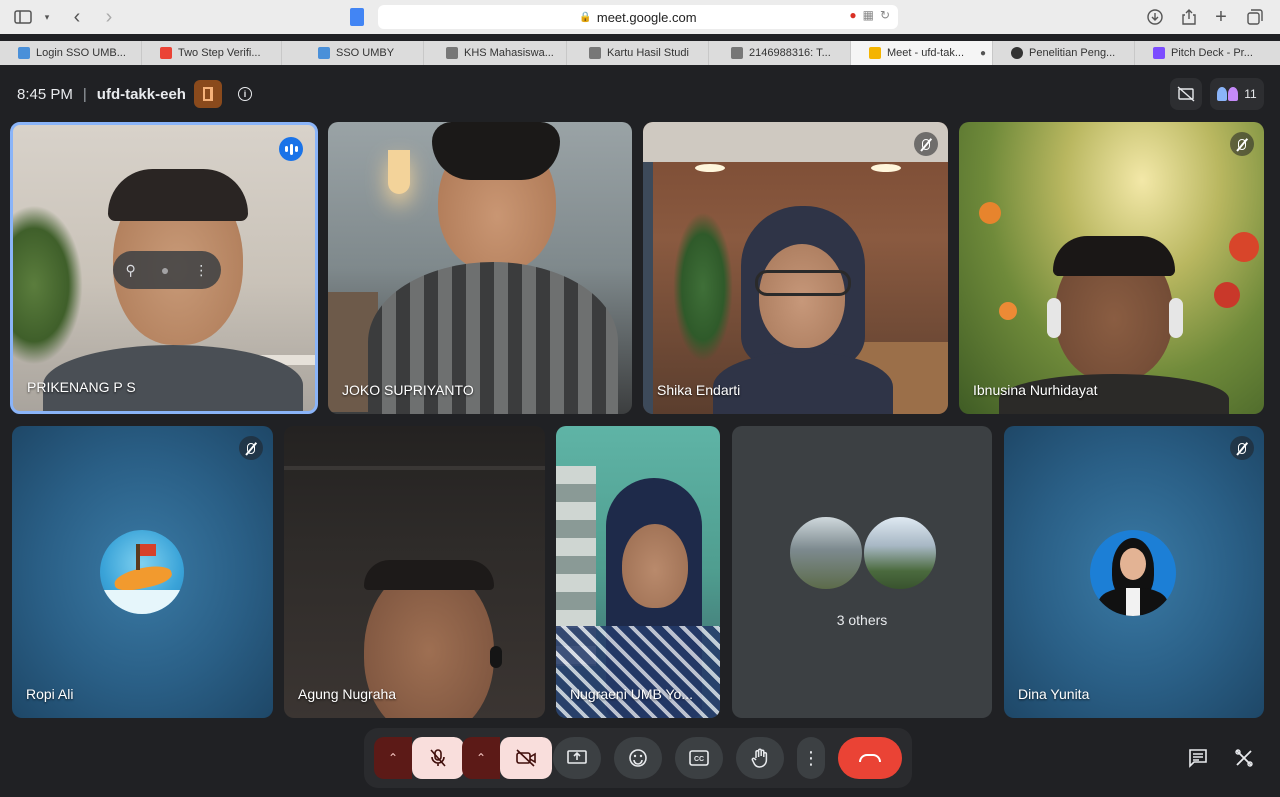 Image resolution: width=1280 pixels, height=797 pixels. What do you see at coordinates (109, 17) in the screenshot?
I see `forward-icon: ›` at bounding box center [109, 17].